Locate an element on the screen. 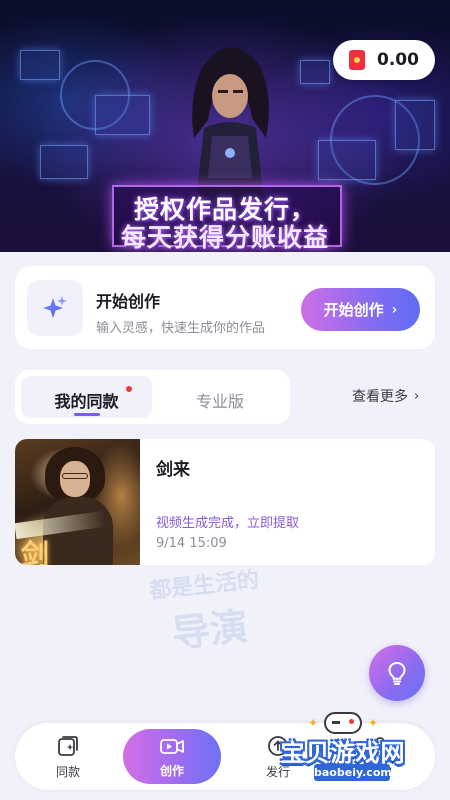  start-creating-card: 开始创作 输入灵感，快速生成你的作品 开始创作 › is located at coordinates (225, 307).